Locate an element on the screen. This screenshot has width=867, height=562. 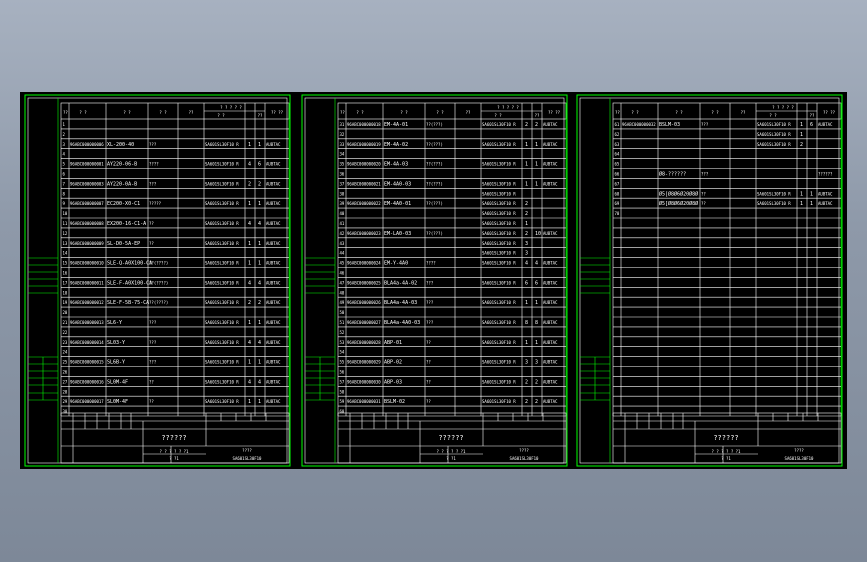
table-row: 50 is located at coordinates (342, 312).